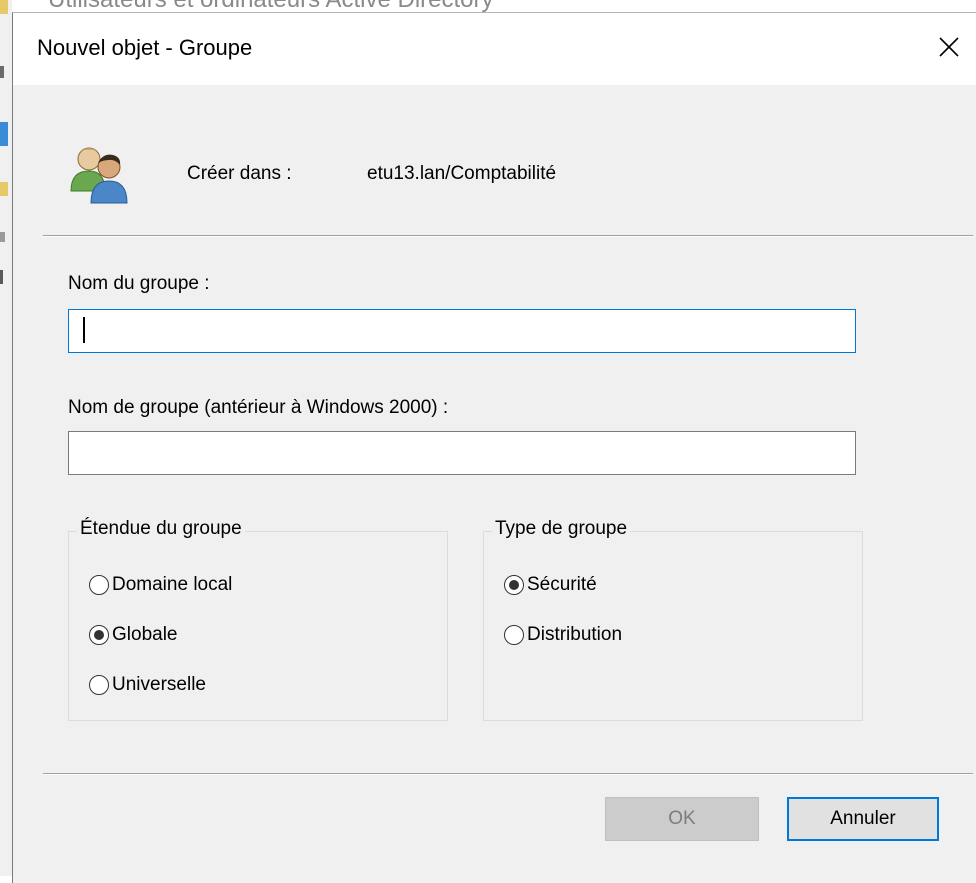  What do you see at coordinates (145, 634) in the screenshot?
I see `radio-label: Globale` at bounding box center [145, 634].